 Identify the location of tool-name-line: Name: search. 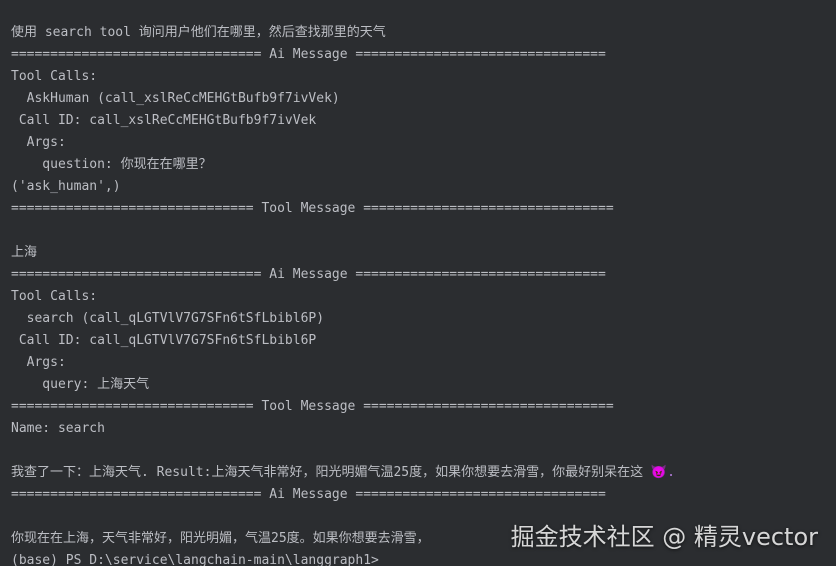
(58, 428).